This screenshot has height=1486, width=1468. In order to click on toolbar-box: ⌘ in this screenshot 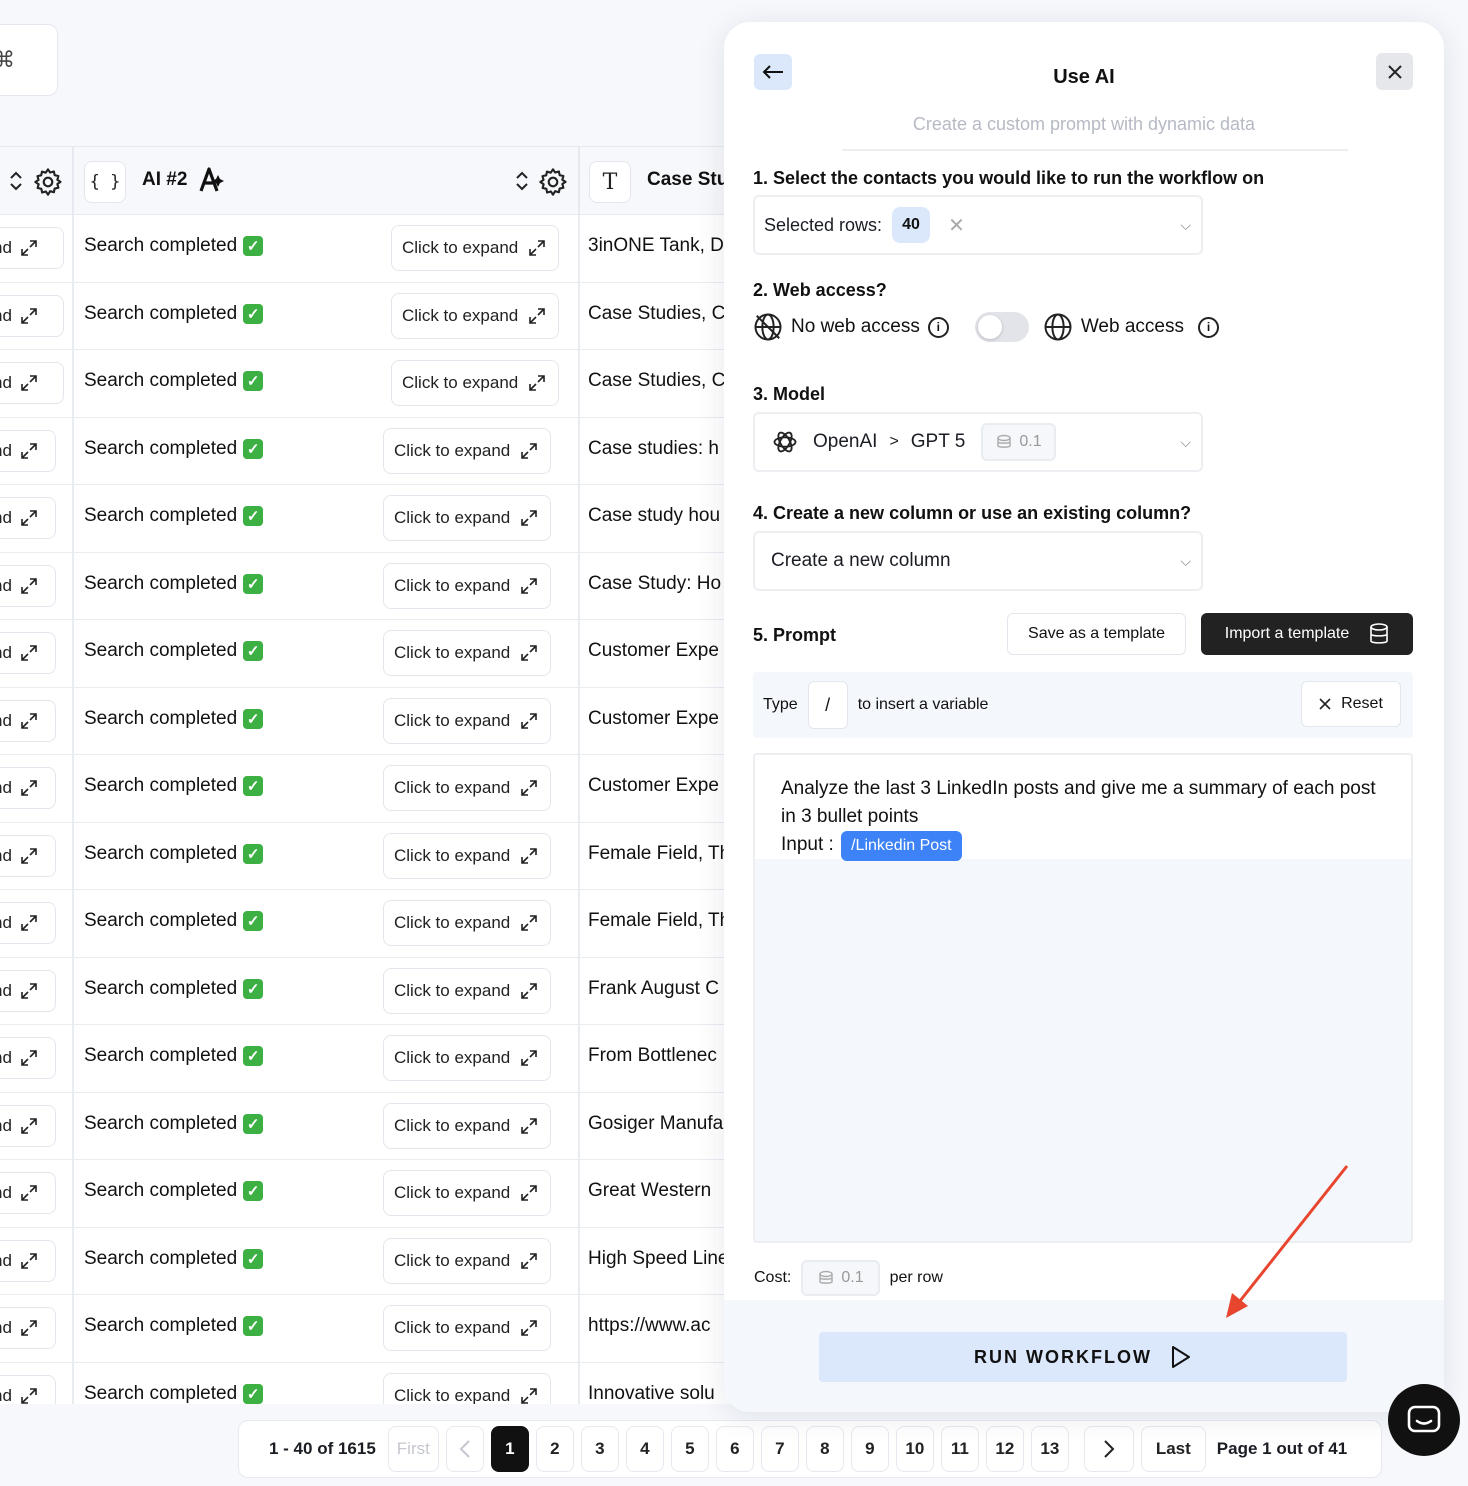, I will do `click(29, 60)`.